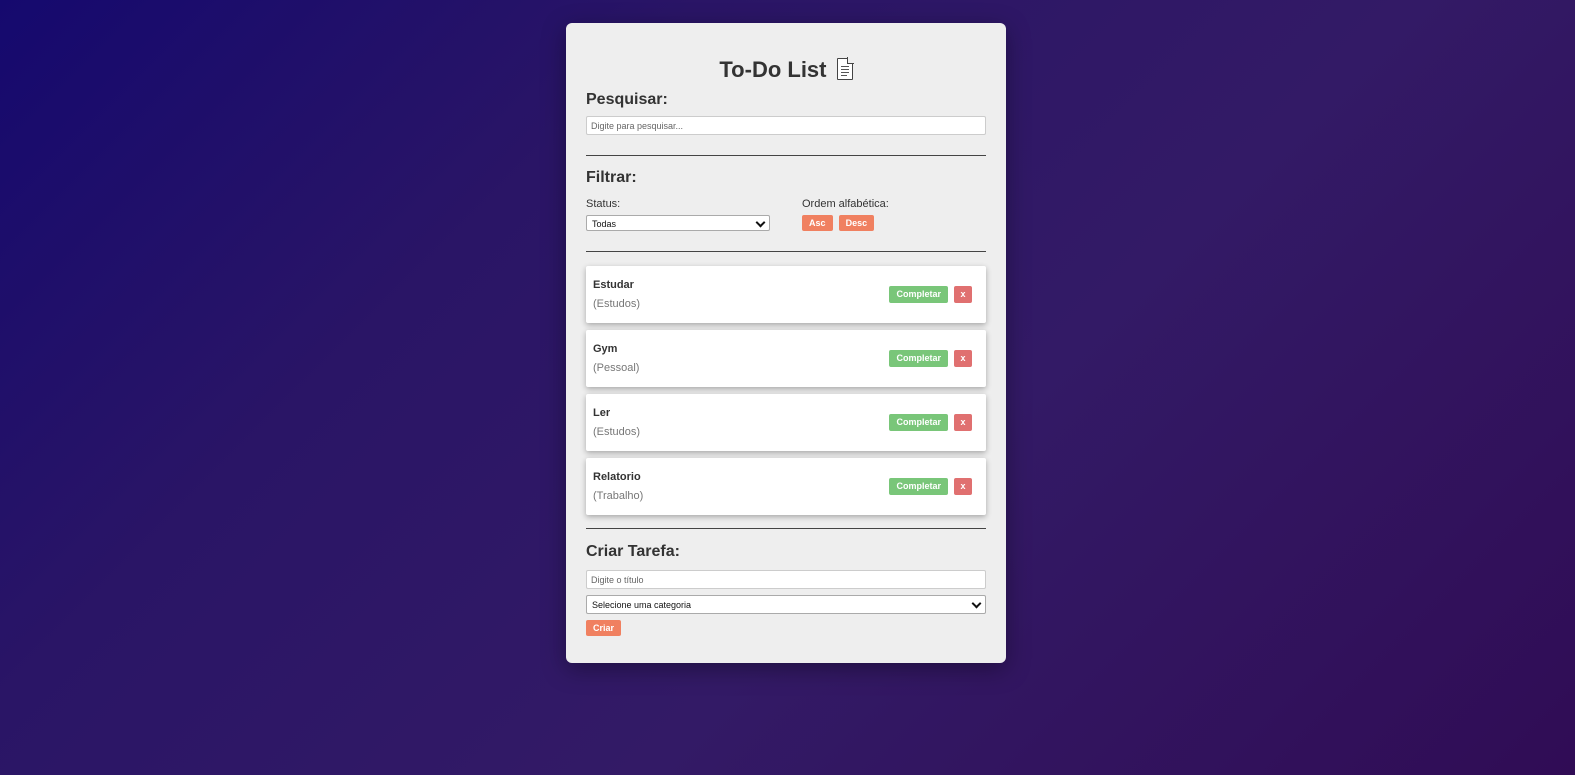 The width and height of the screenshot is (1575, 775). What do you see at coordinates (604, 628) in the screenshot?
I see `create-button: Criar` at bounding box center [604, 628].